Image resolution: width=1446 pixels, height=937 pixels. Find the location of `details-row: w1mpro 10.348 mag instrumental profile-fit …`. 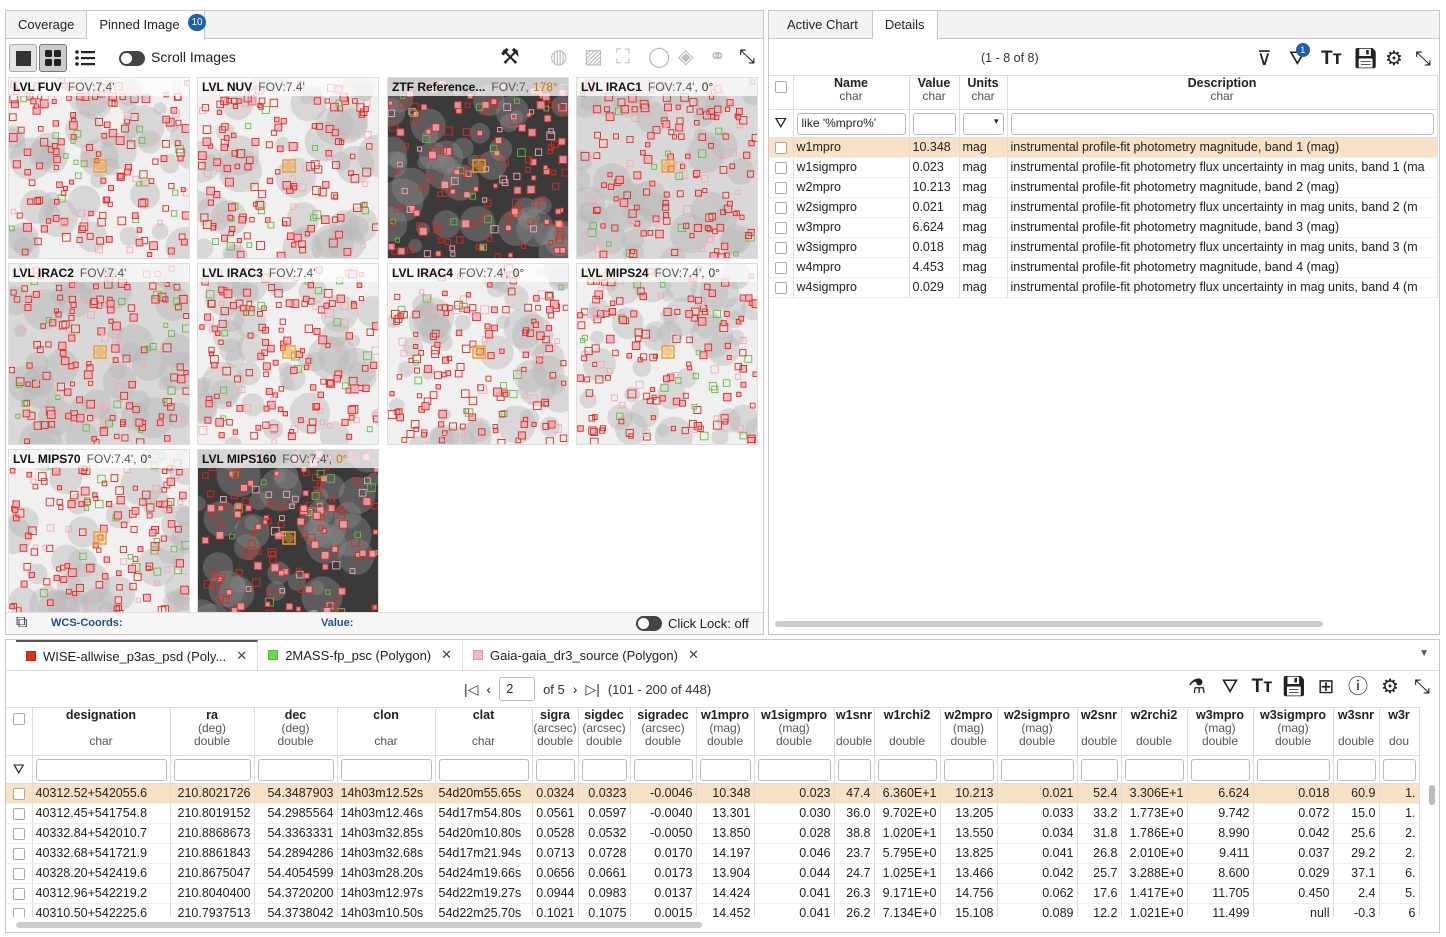

details-row: w1mpro 10.348 mag instrumental profile-fit … is located at coordinates (1103, 147).